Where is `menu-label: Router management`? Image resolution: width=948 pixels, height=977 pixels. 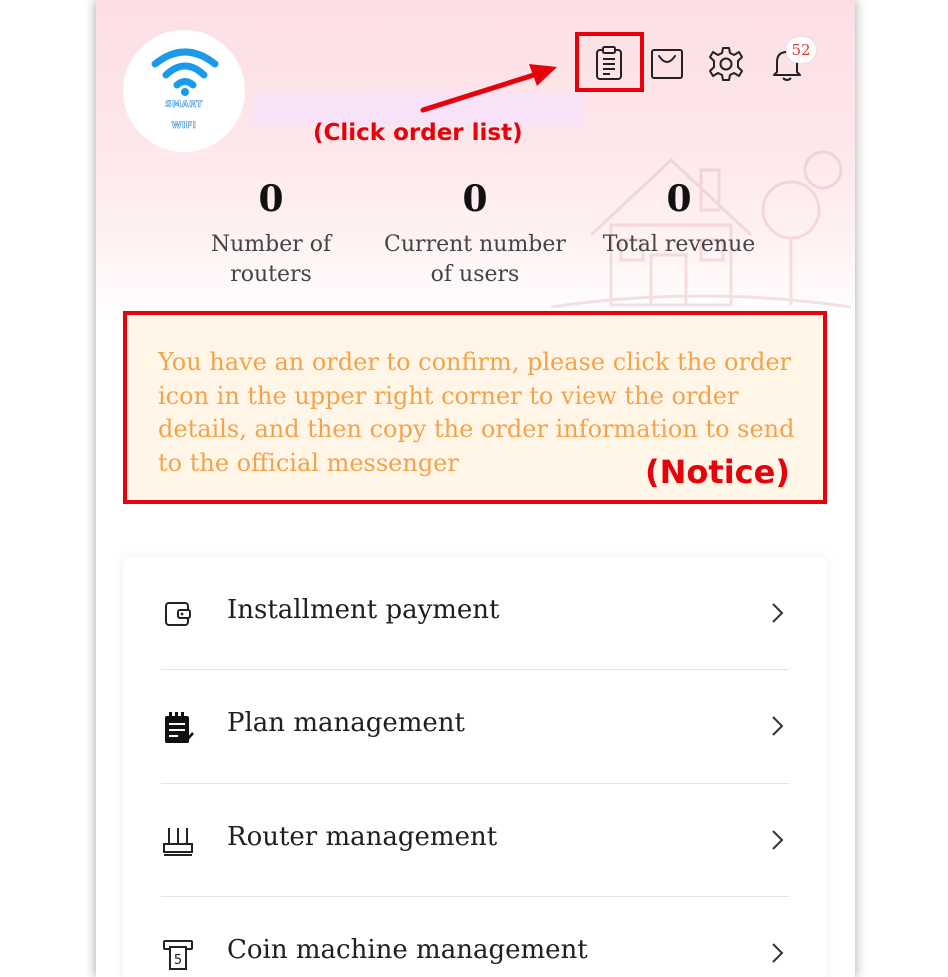 menu-label: Router management is located at coordinates (362, 837).